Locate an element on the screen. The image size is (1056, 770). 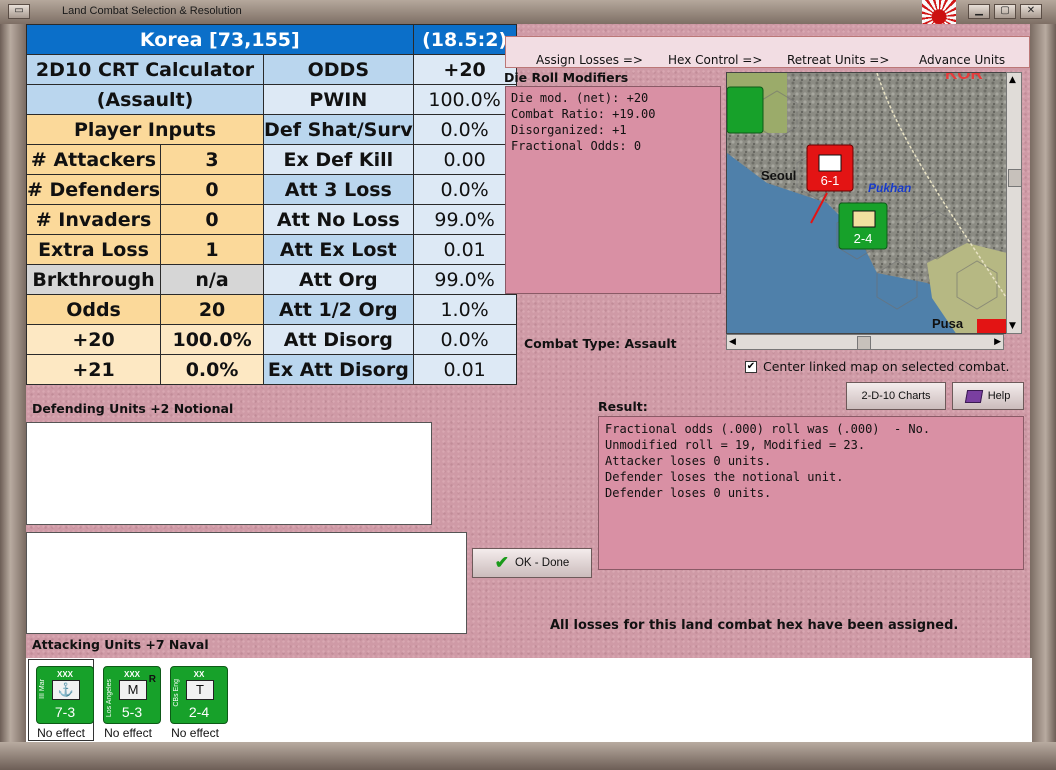
result-value-8: 1.0% is located at coordinates (464, 309).